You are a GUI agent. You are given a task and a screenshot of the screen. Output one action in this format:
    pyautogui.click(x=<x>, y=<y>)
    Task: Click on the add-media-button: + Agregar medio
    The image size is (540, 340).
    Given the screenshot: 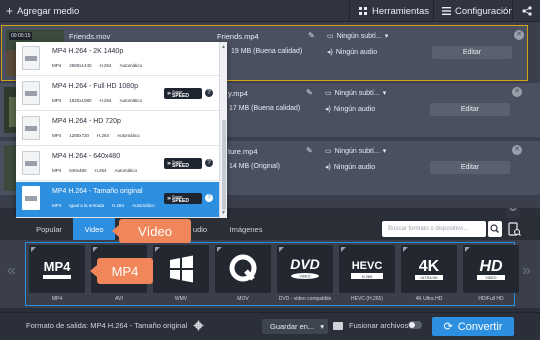 What is the action you would take?
    pyautogui.click(x=42, y=11)
    